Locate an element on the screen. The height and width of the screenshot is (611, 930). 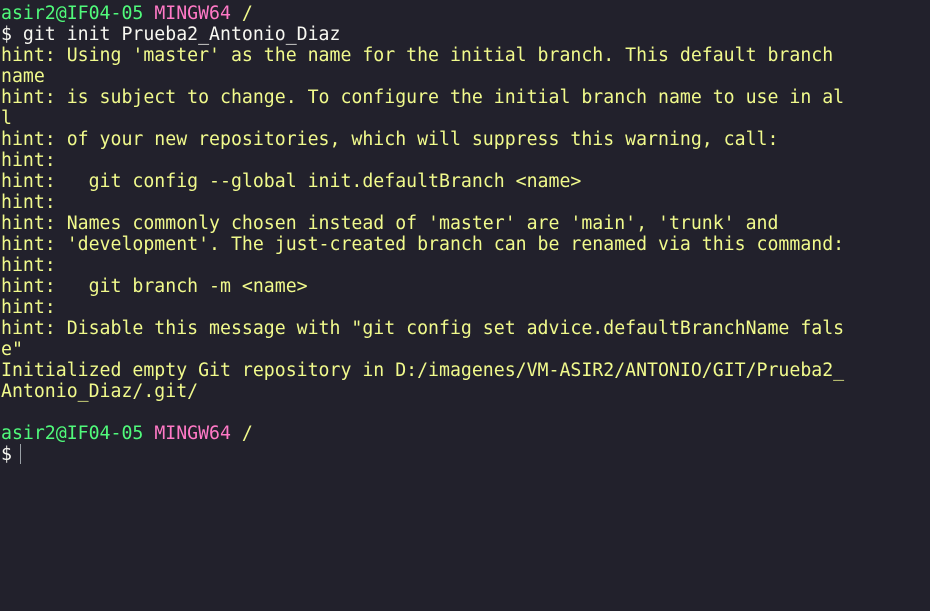
text-cursor is located at coordinates (20, 454).